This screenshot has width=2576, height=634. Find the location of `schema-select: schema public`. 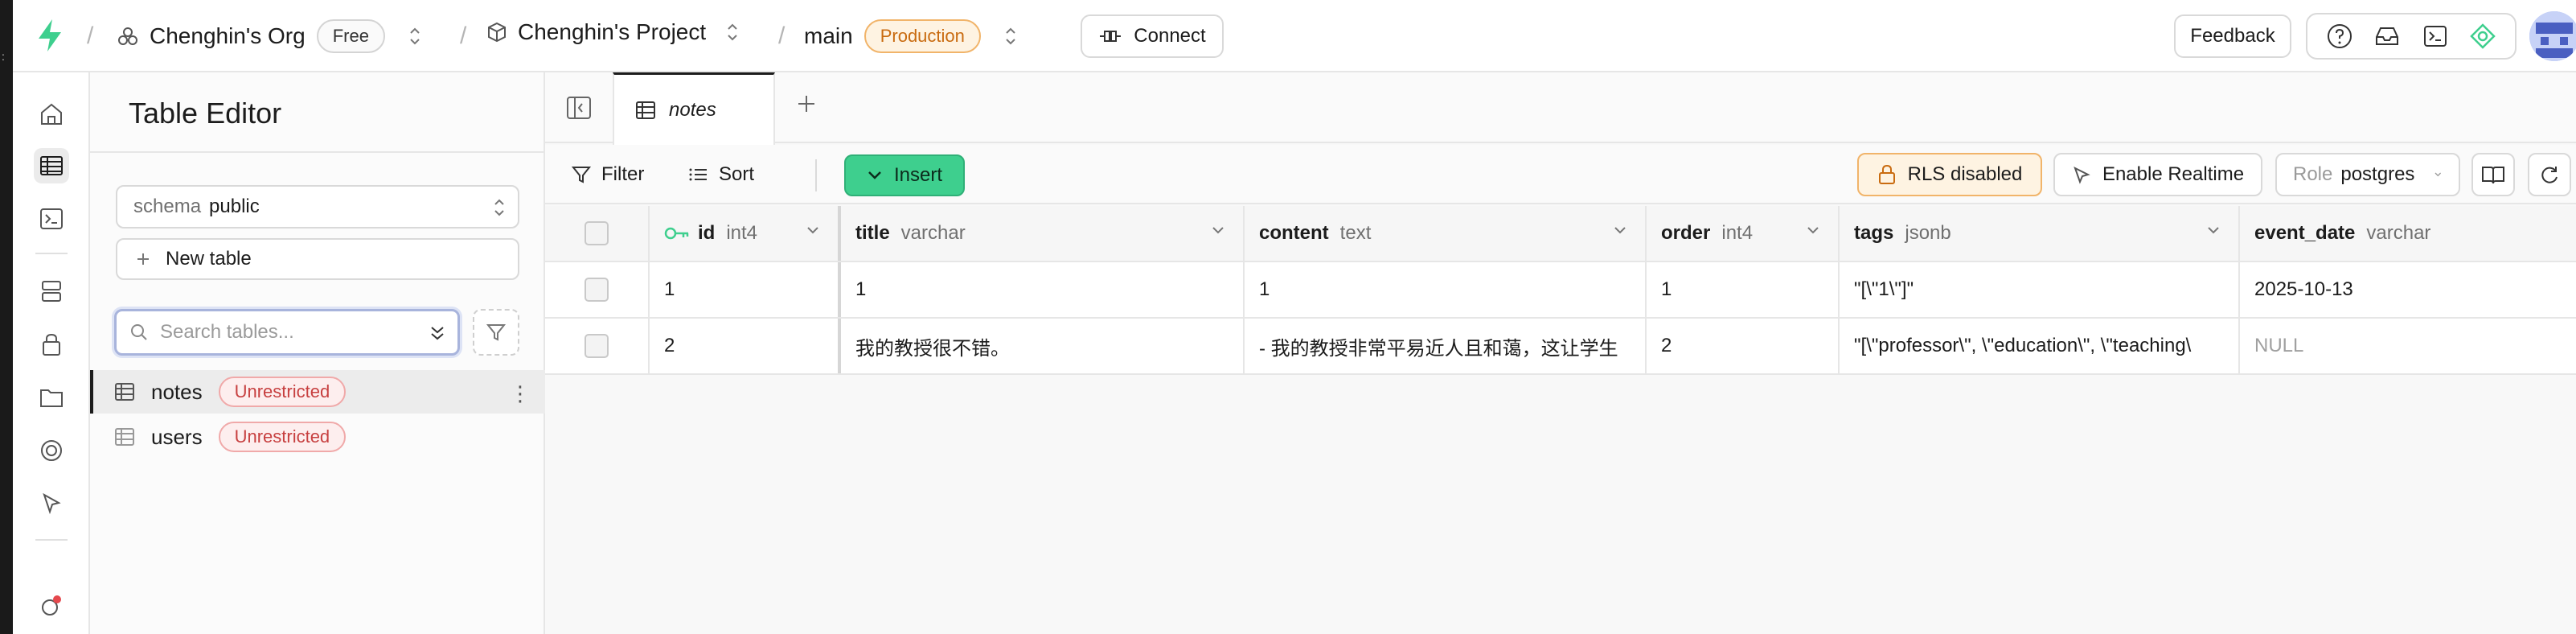

schema-select: schema public is located at coordinates (317, 206).